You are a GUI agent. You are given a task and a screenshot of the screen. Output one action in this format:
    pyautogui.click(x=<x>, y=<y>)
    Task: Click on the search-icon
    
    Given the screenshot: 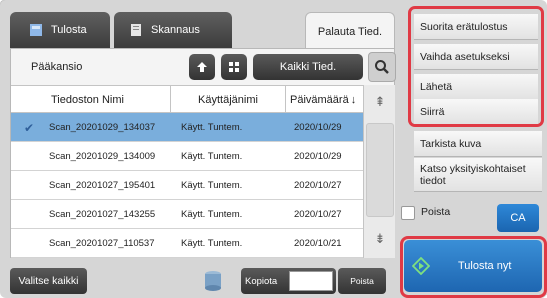 What is the action you would take?
    pyautogui.click(x=382, y=67)
    